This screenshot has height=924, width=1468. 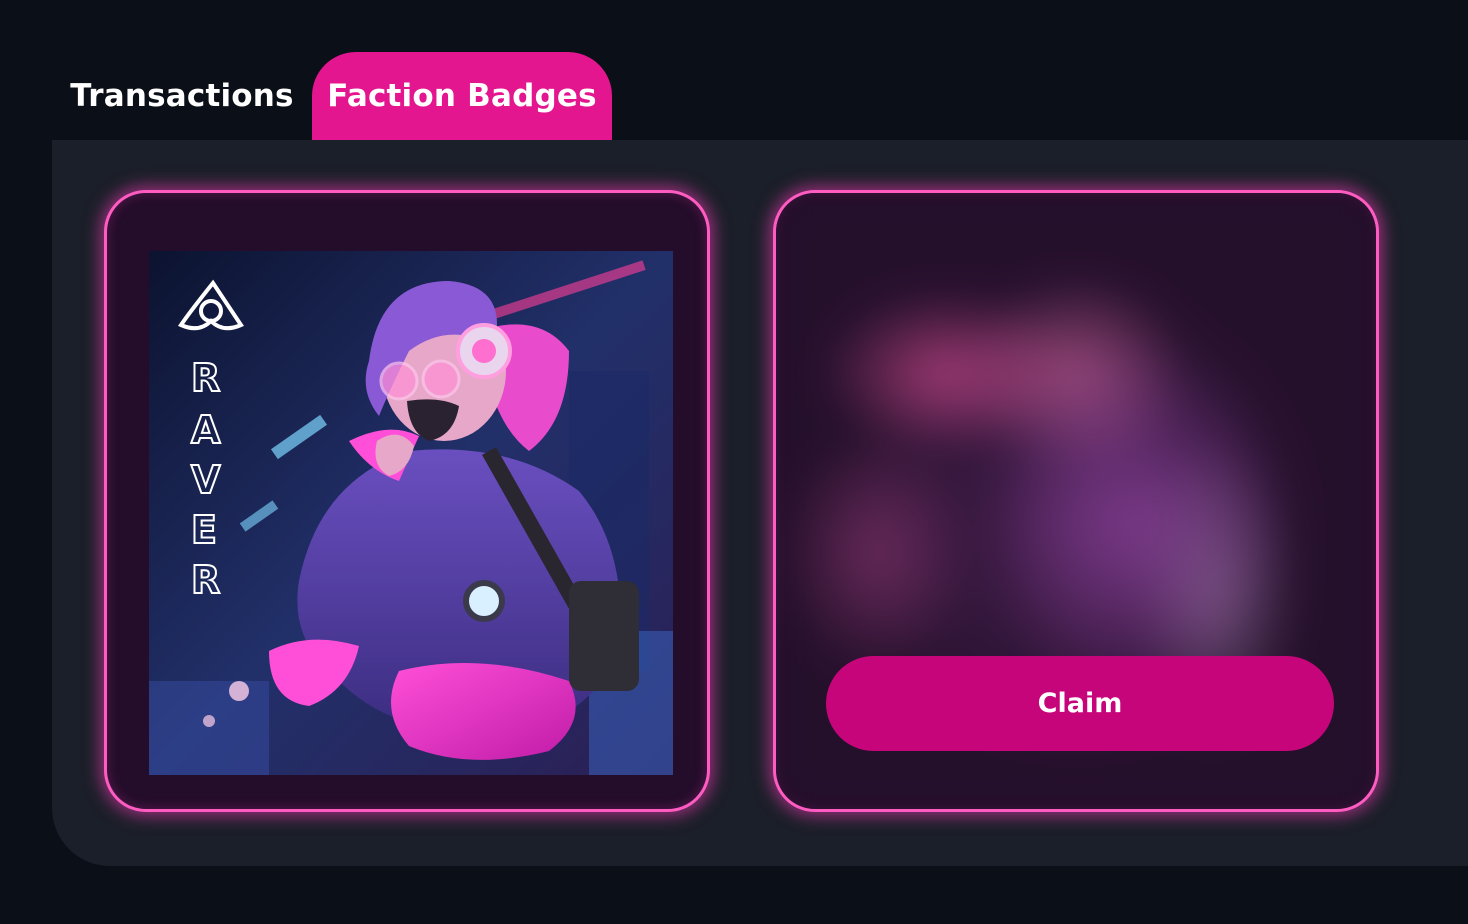 I want to click on badge-letter: E, so click(x=204, y=530).